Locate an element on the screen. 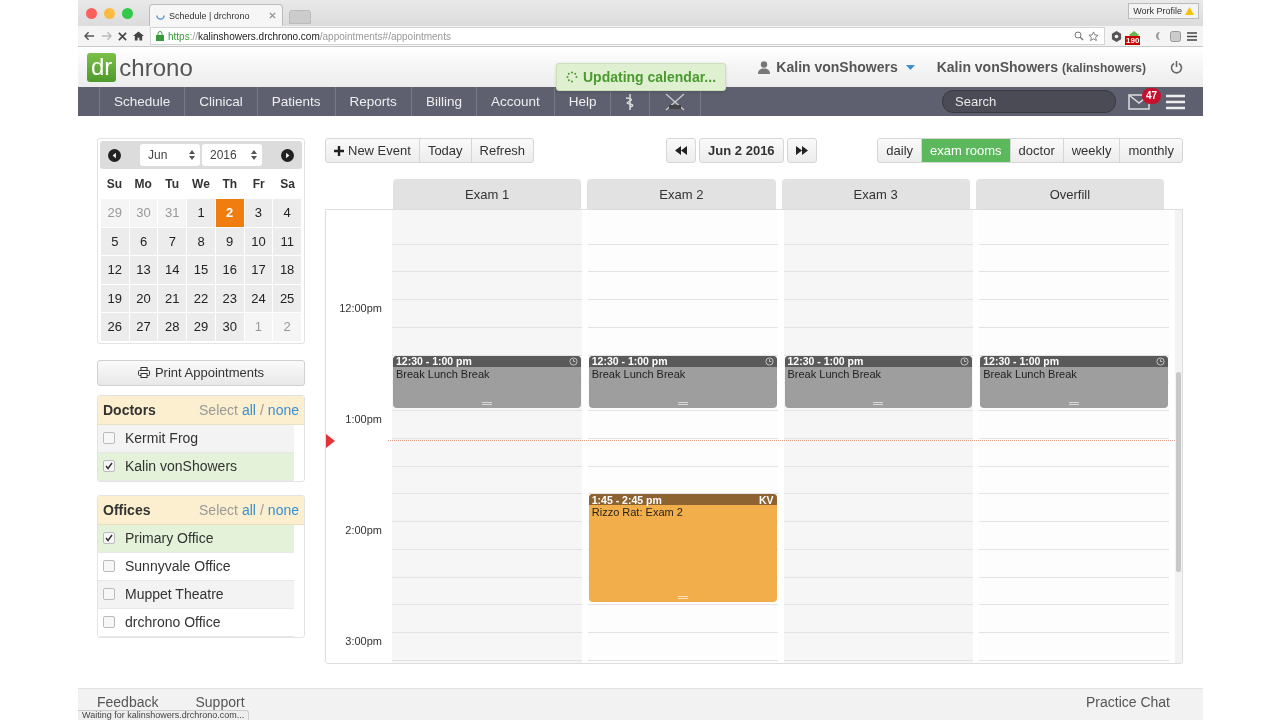 The width and height of the screenshot is (1280, 720). month-select: Jun is located at coordinates (170, 155).